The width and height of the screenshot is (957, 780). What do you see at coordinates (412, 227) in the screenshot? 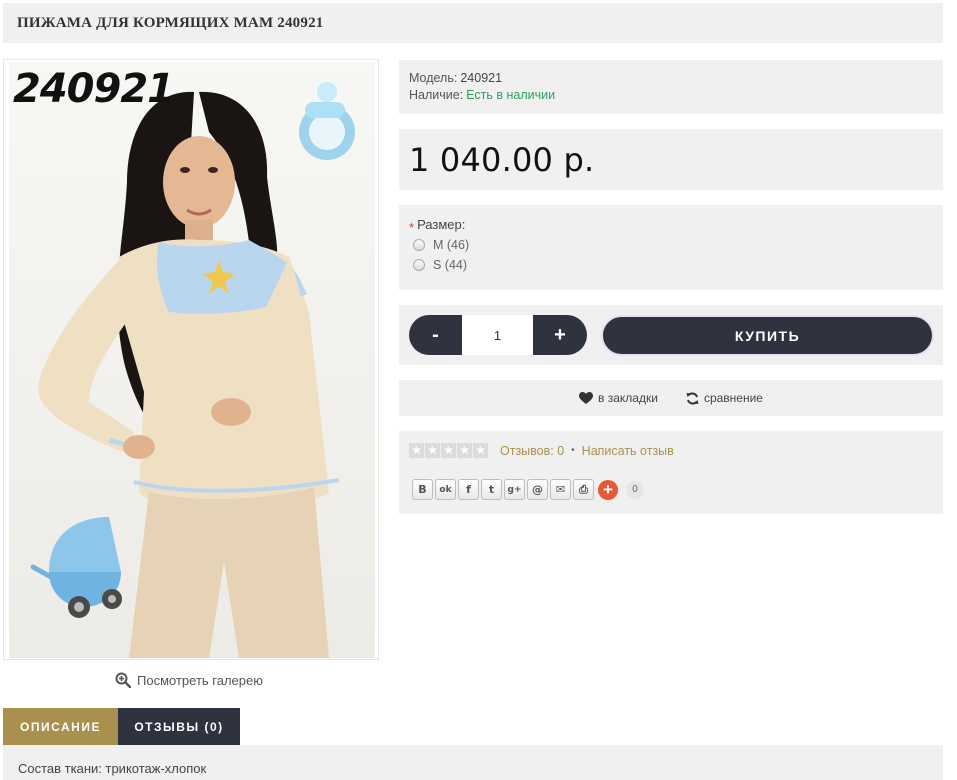
I see `required-marker: *` at bounding box center [412, 227].